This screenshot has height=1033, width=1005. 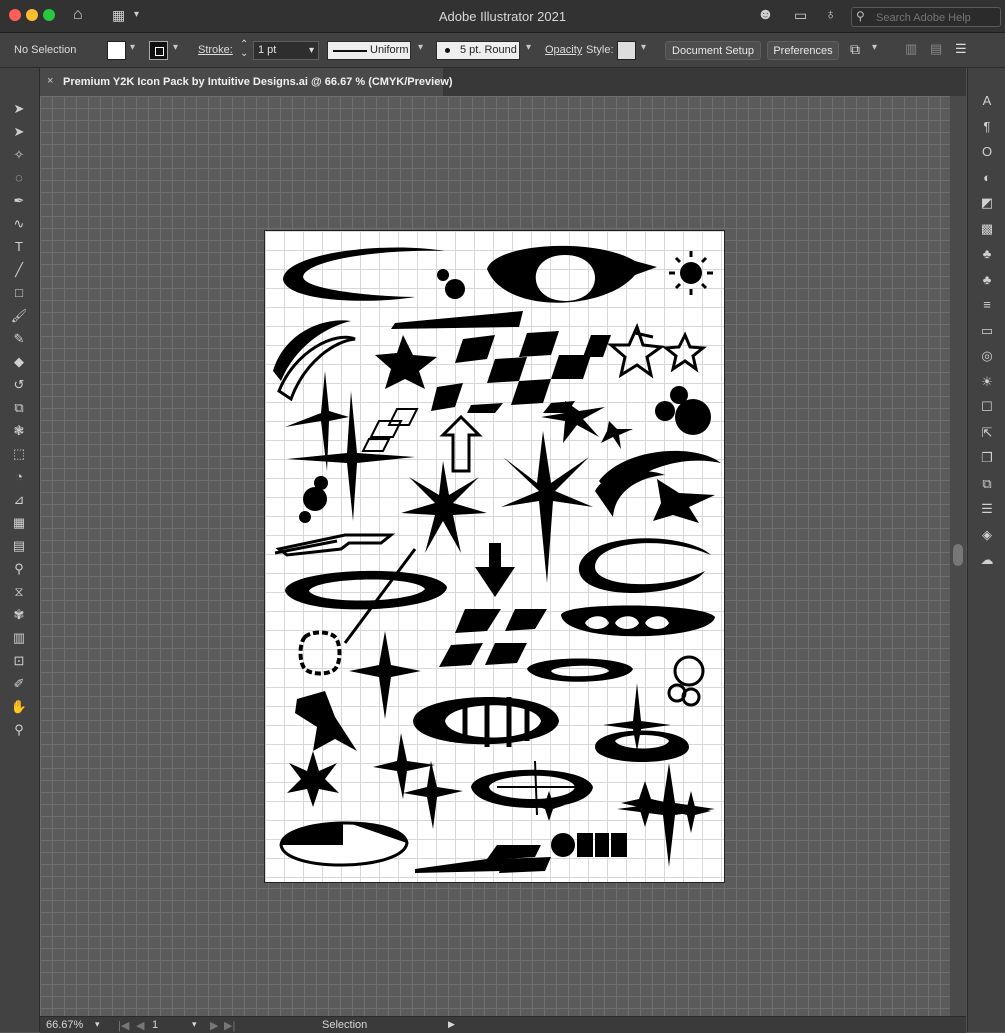 I want to click on blend-tool-icon: ⧖, so click(x=19, y=592).